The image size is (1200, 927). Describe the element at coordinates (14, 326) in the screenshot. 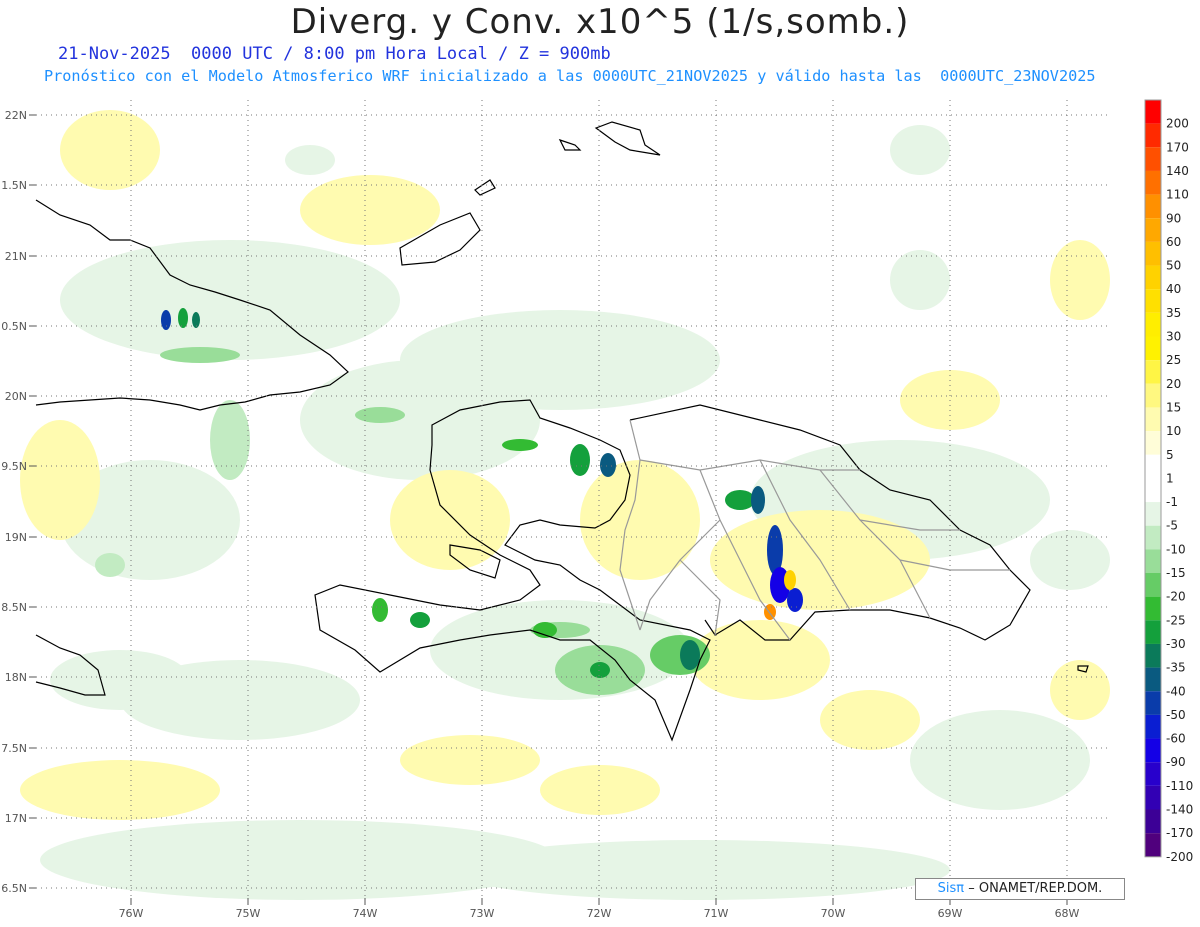

I see `lat-label: 0.5N` at that location.